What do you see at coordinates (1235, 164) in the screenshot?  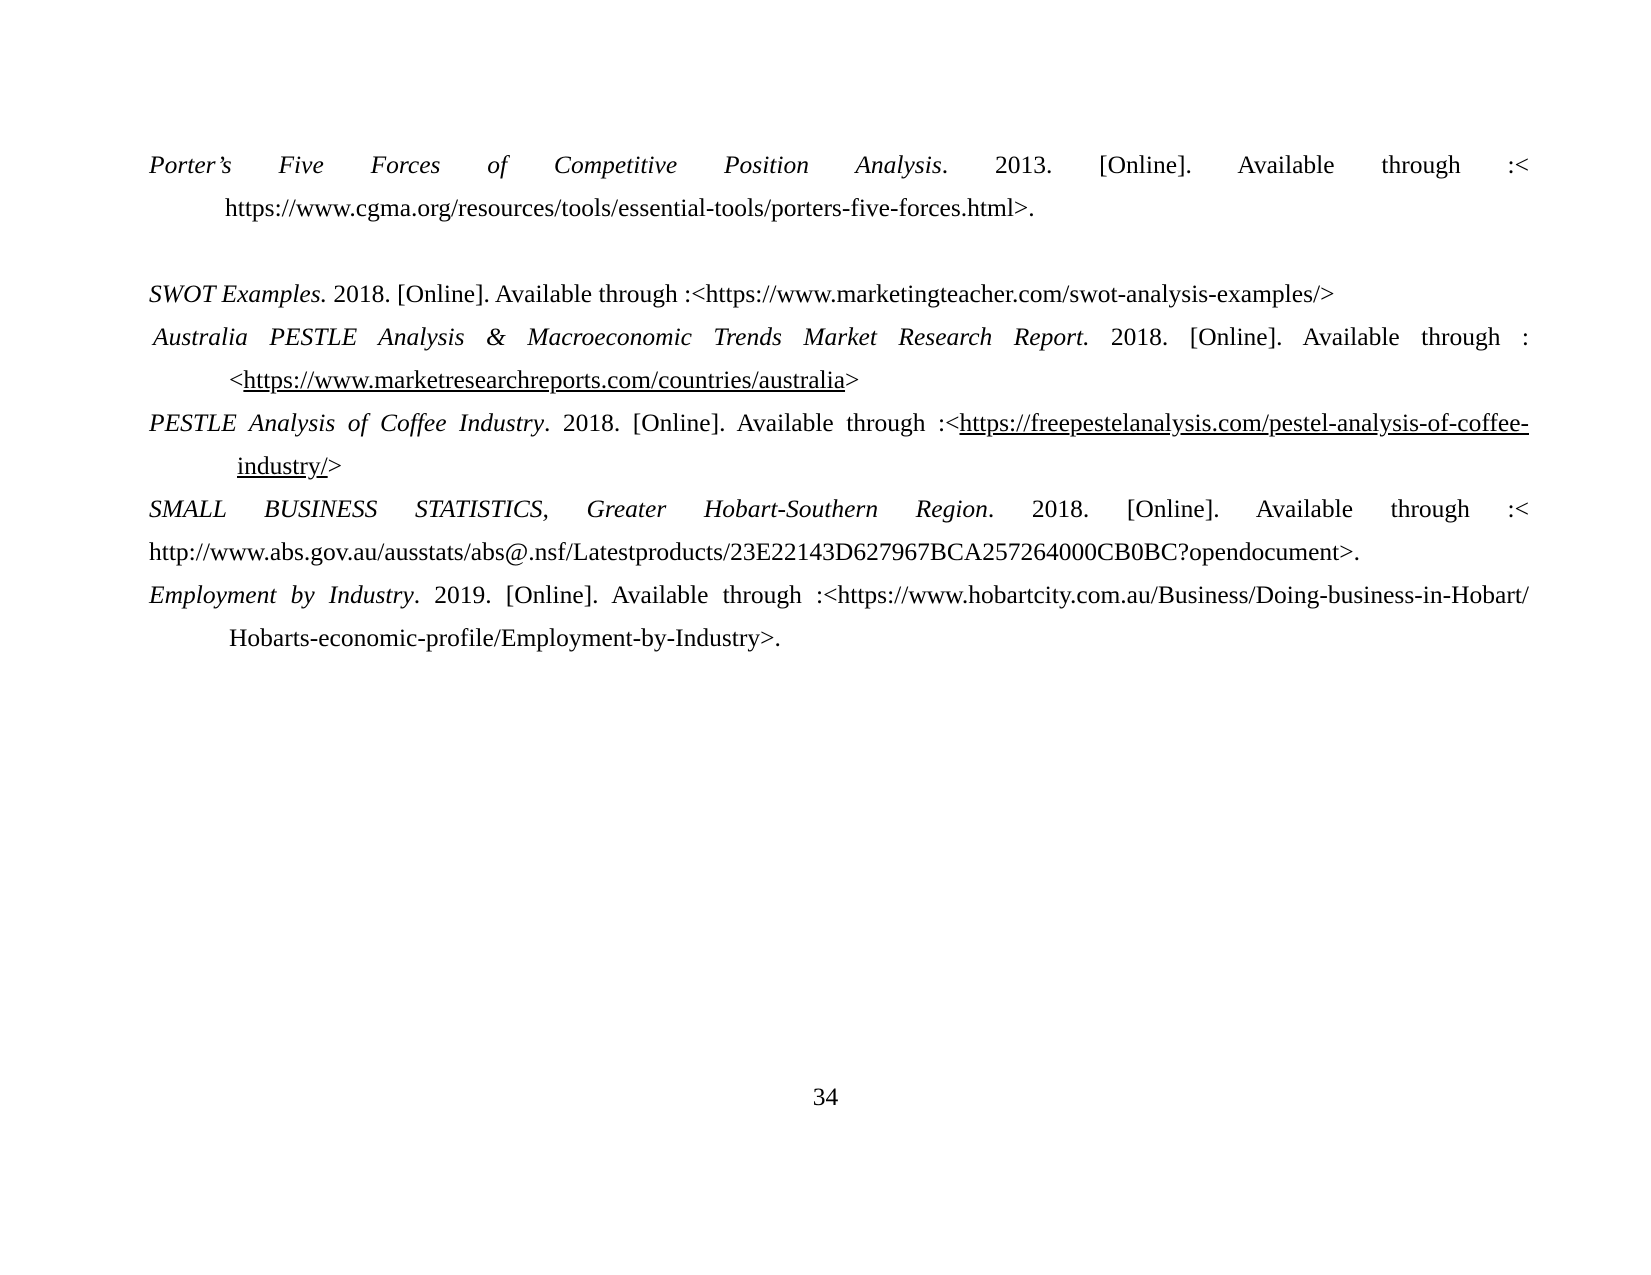 I see `reference-details: . 2013. [Online]. Available through :<` at bounding box center [1235, 164].